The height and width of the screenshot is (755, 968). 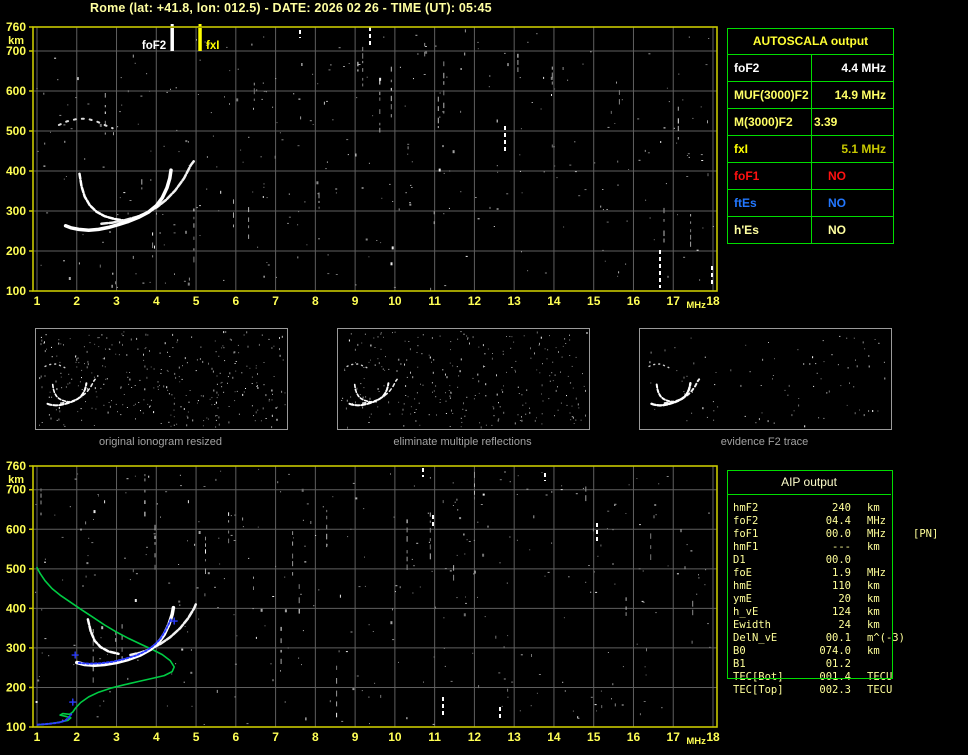 What do you see at coordinates (880, 677) in the screenshot?
I see `aip-row-unit: TECU` at bounding box center [880, 677].